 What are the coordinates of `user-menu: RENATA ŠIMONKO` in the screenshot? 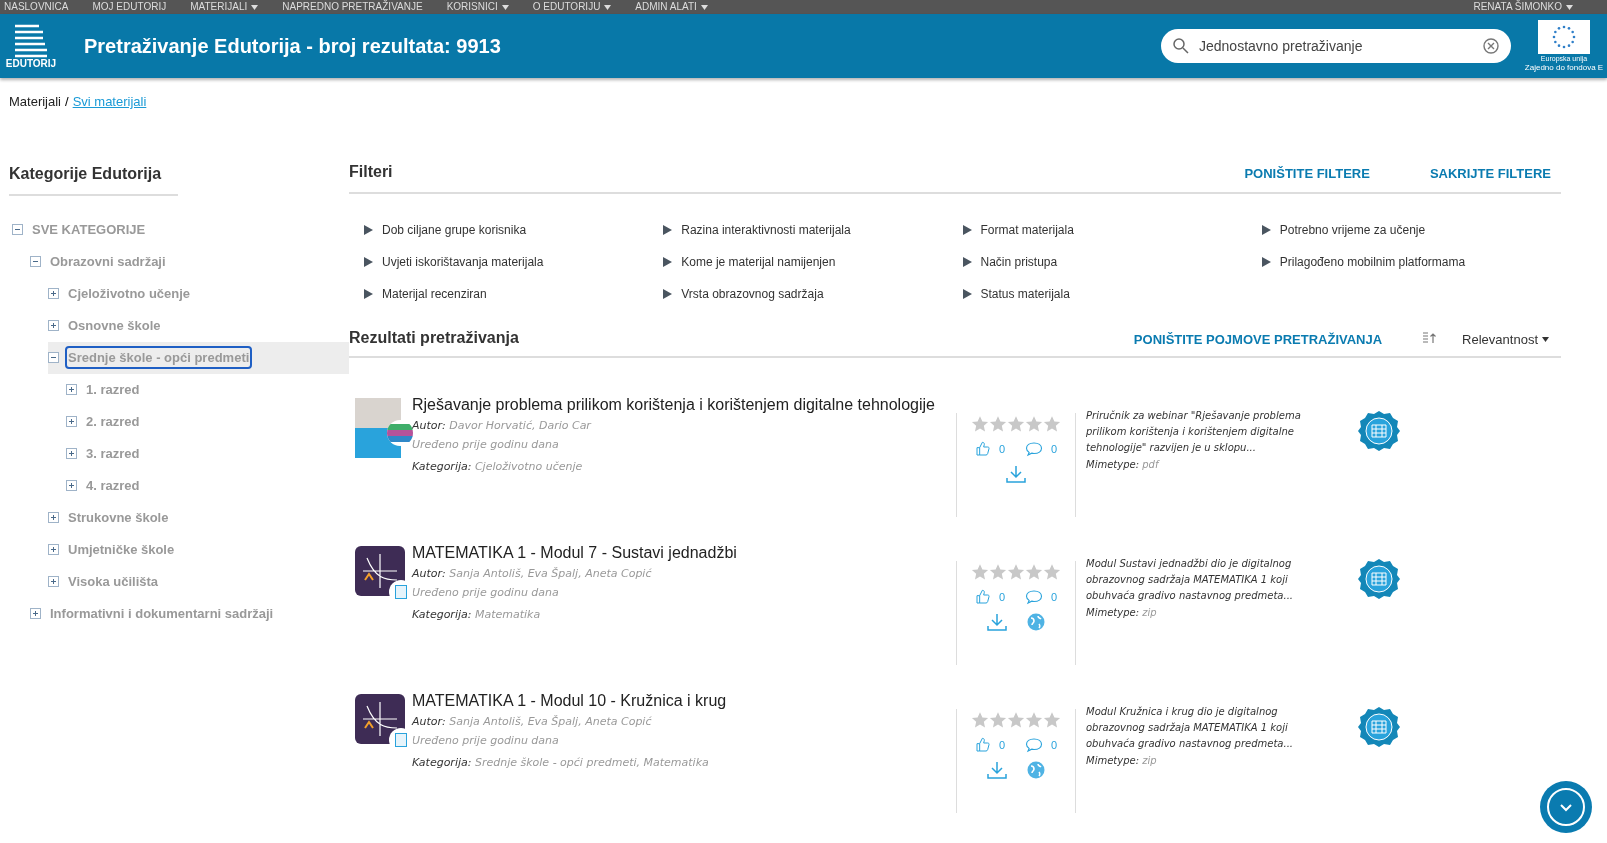 It's located at (1523, 7).